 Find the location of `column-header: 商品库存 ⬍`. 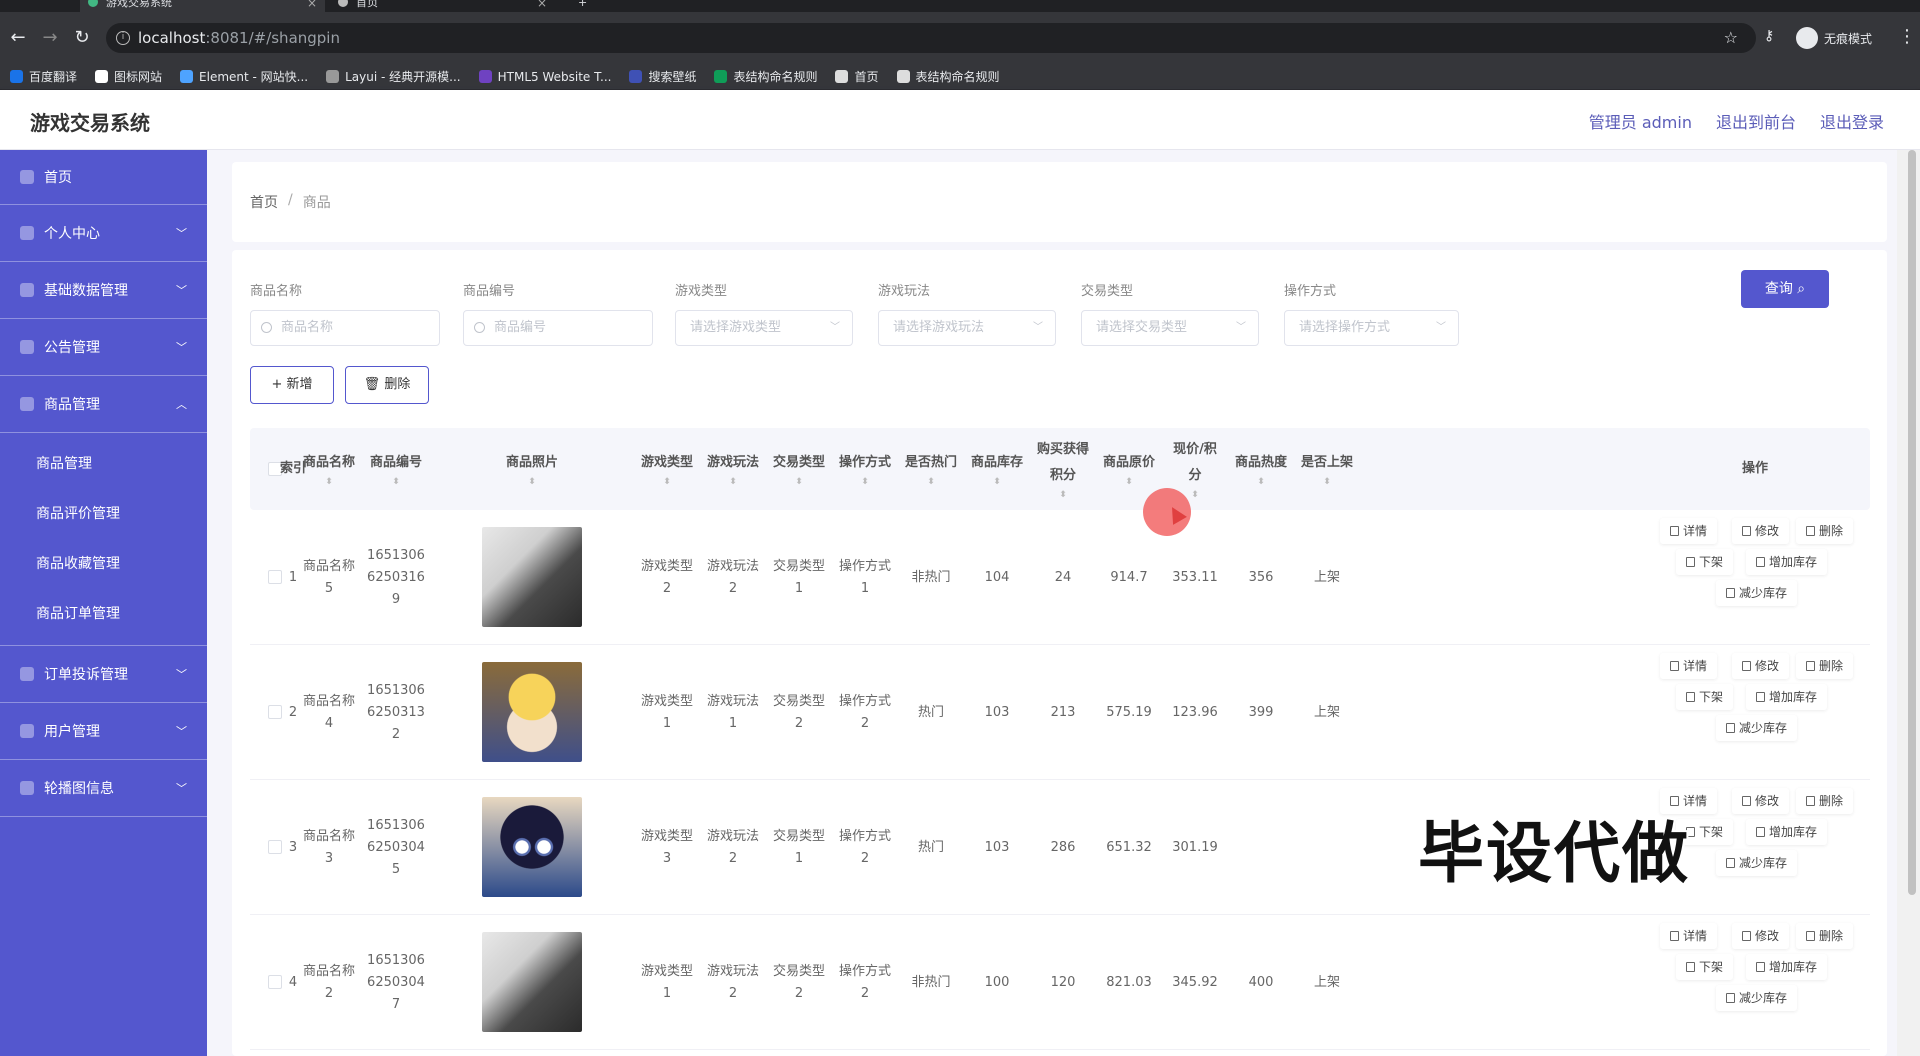

column-header: 商品库存 ⬍ is located at coordinates (997, 469).